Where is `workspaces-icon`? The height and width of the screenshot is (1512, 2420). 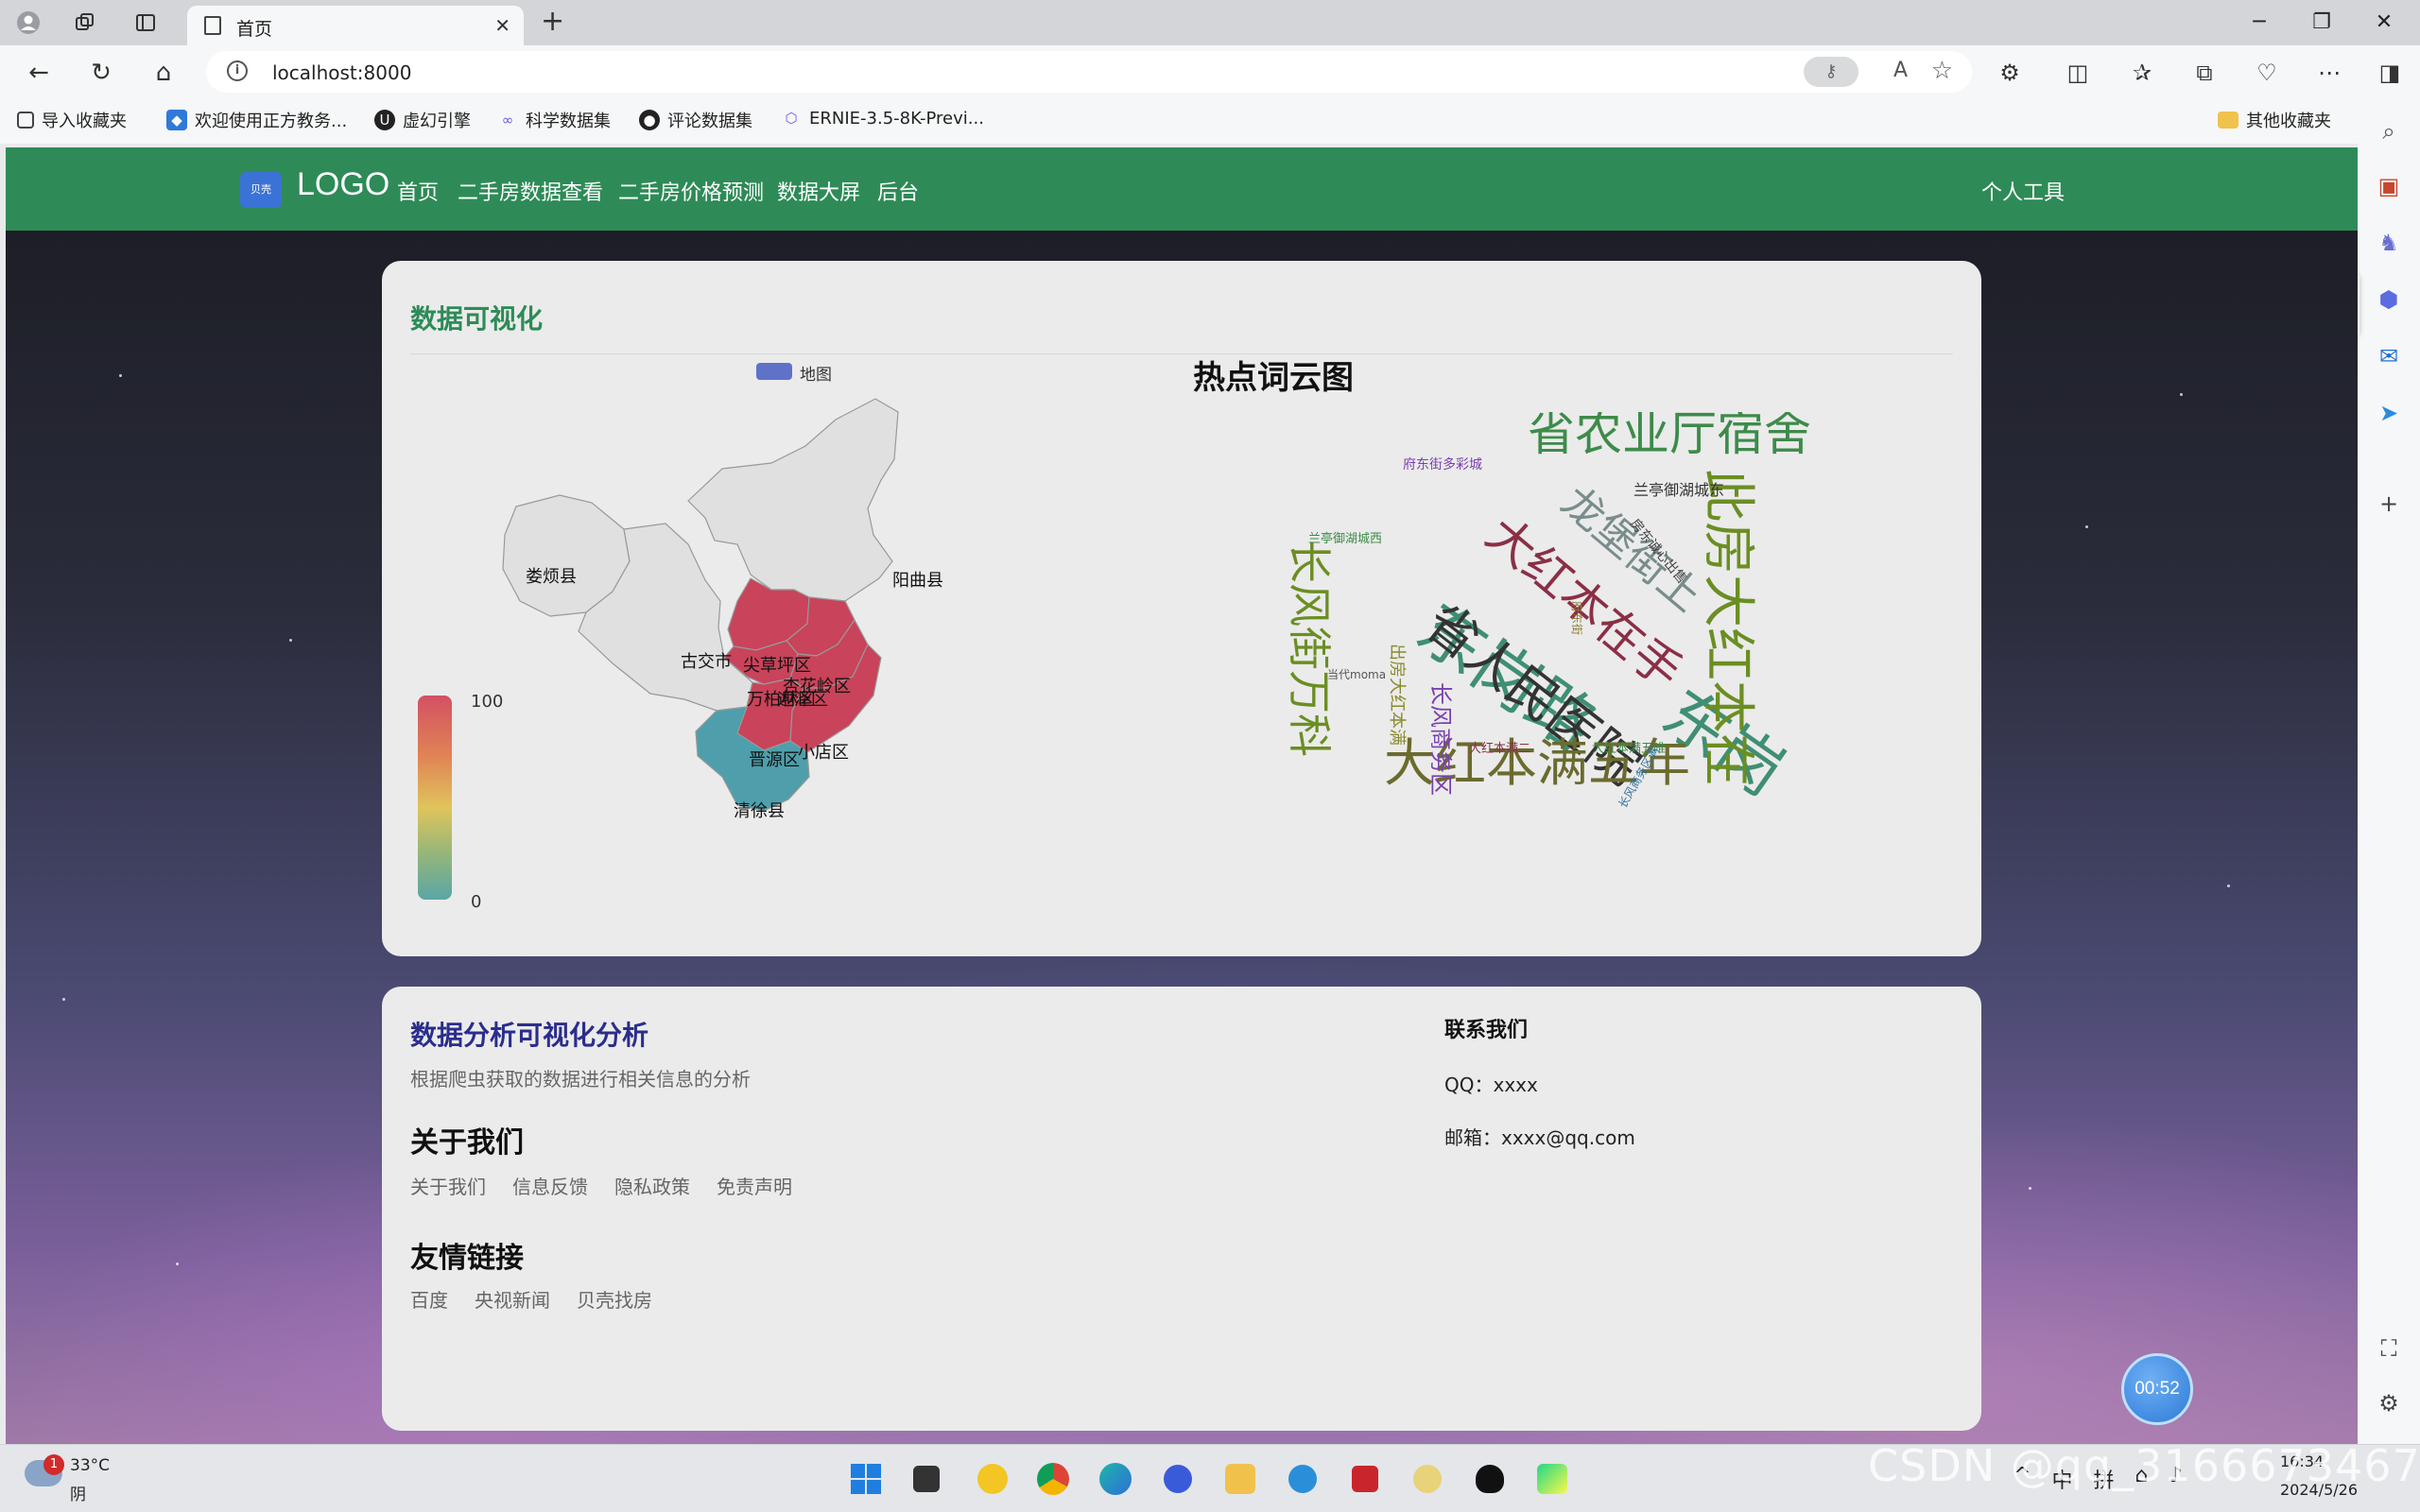 workspaces-icon is located at coordinates (85, 23).